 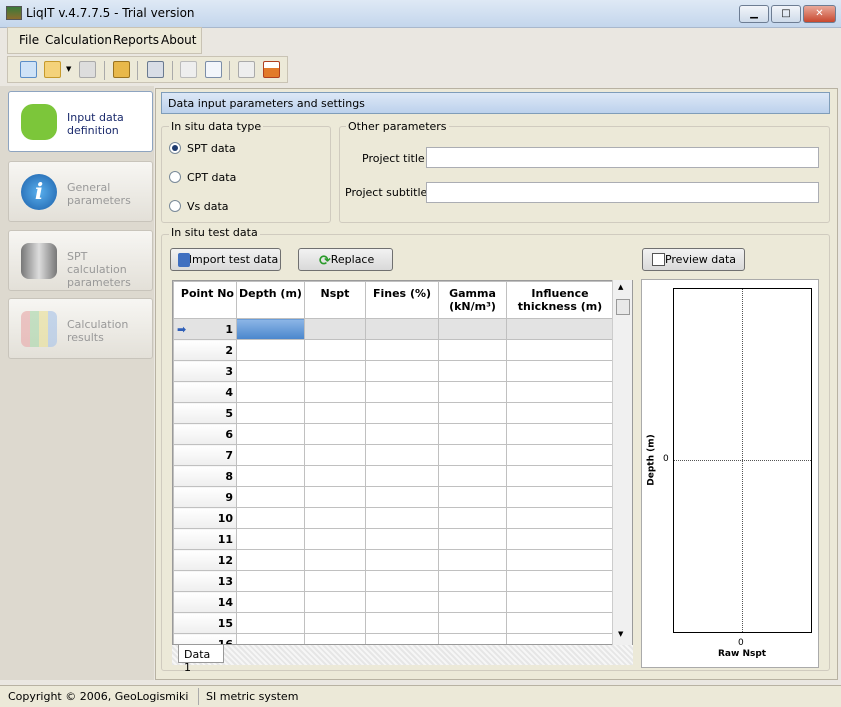 What do you see at coordinates (205, 638) in the screenshot?
I see `row-number: 16` at bounding box center [205, 638].